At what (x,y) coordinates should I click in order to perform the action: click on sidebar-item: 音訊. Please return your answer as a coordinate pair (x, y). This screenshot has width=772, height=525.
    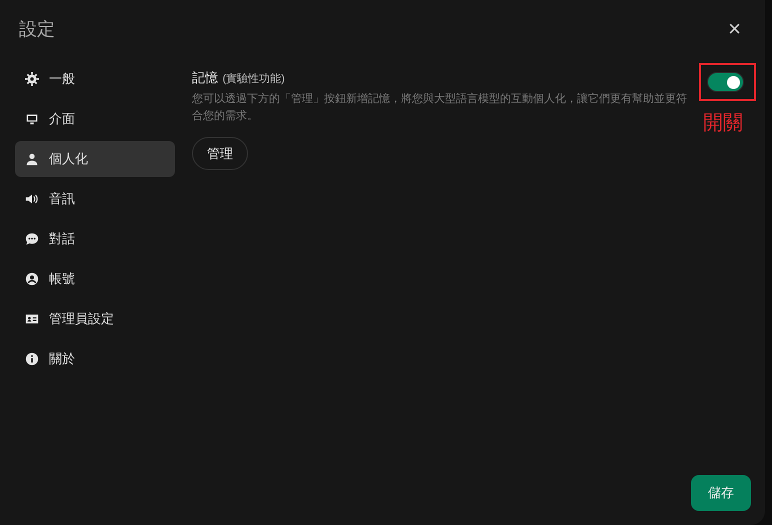
    Looking at the image, I should click on (95, 199).